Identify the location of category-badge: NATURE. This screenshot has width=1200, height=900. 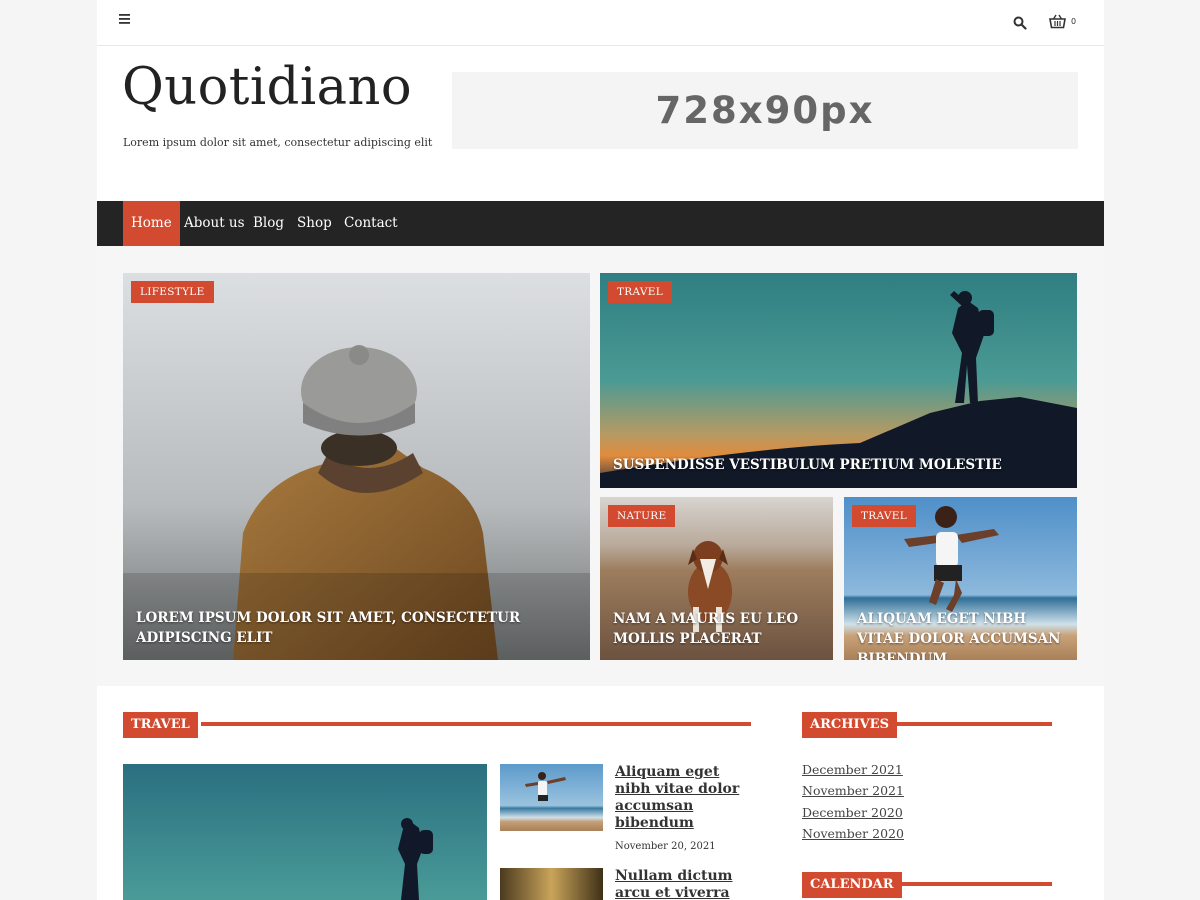
(642, 516).